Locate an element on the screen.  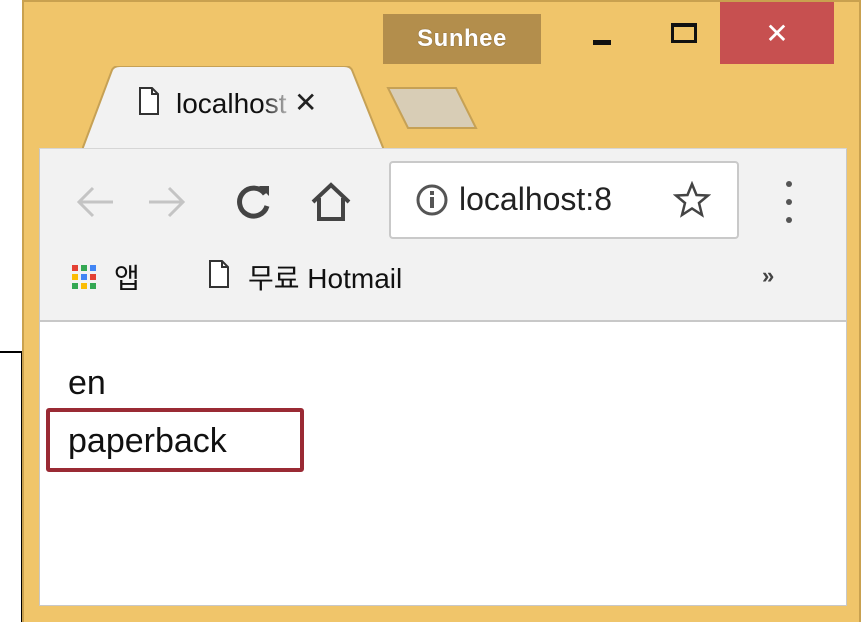
home-button is located at coordinates (331, 202).